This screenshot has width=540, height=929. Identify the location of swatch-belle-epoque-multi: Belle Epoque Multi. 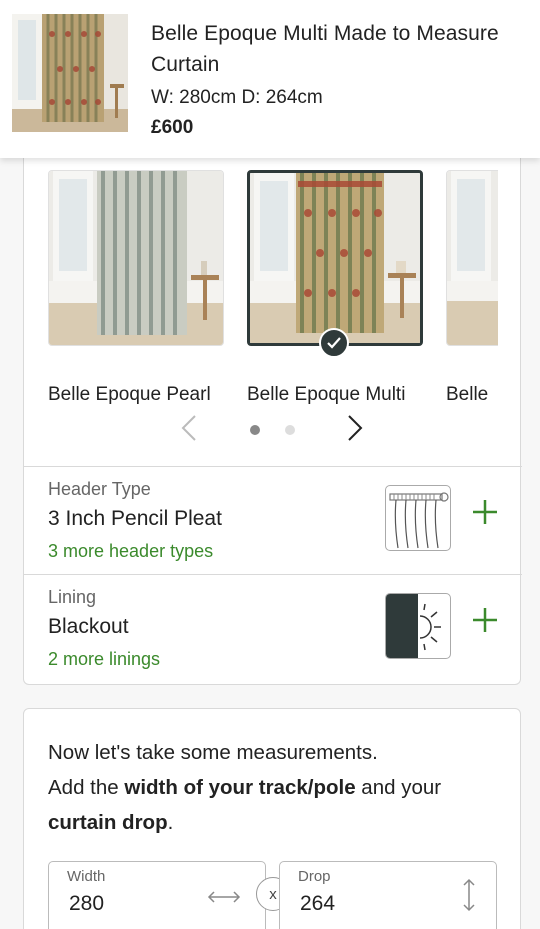
(335, 287).